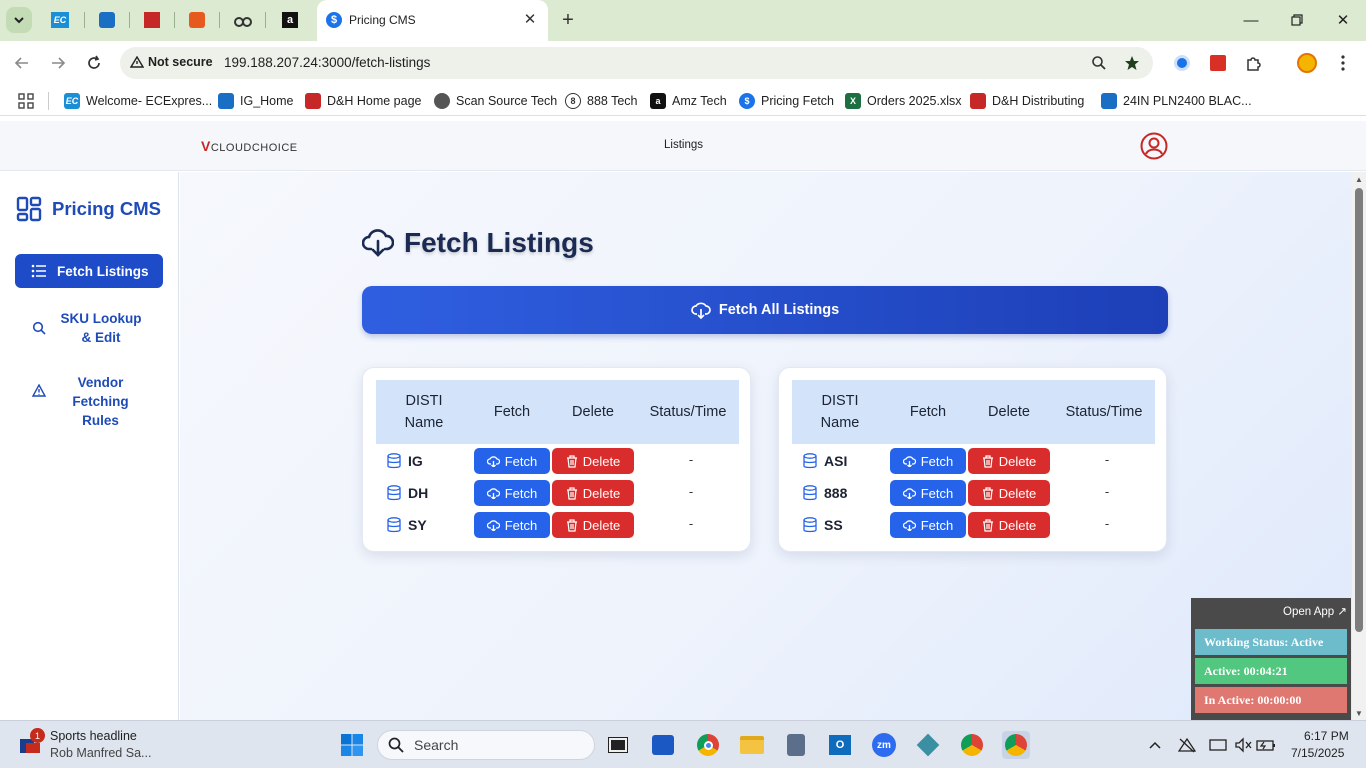  I want to click on column-header-delete: Delete, so click(1009, 412).